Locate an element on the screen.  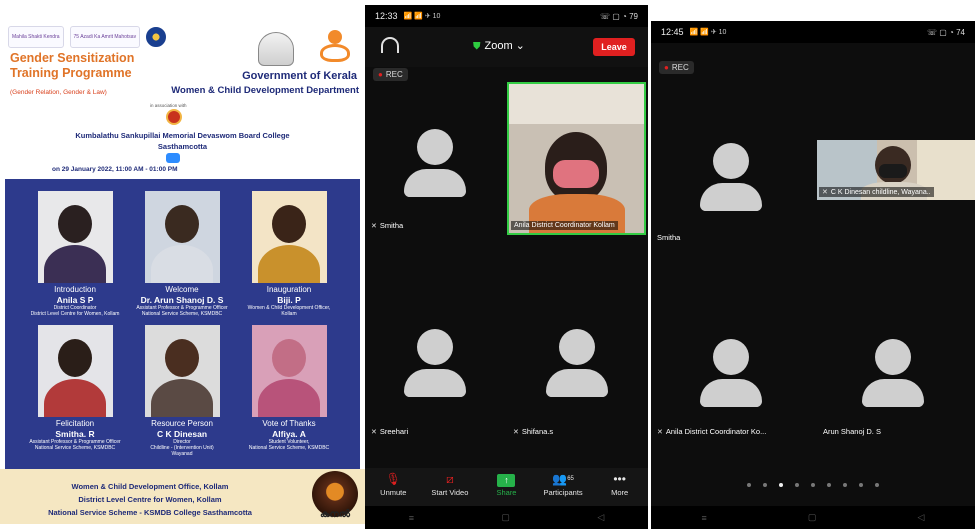
start-video-label: Start Video is located at coordinates (450, 492).